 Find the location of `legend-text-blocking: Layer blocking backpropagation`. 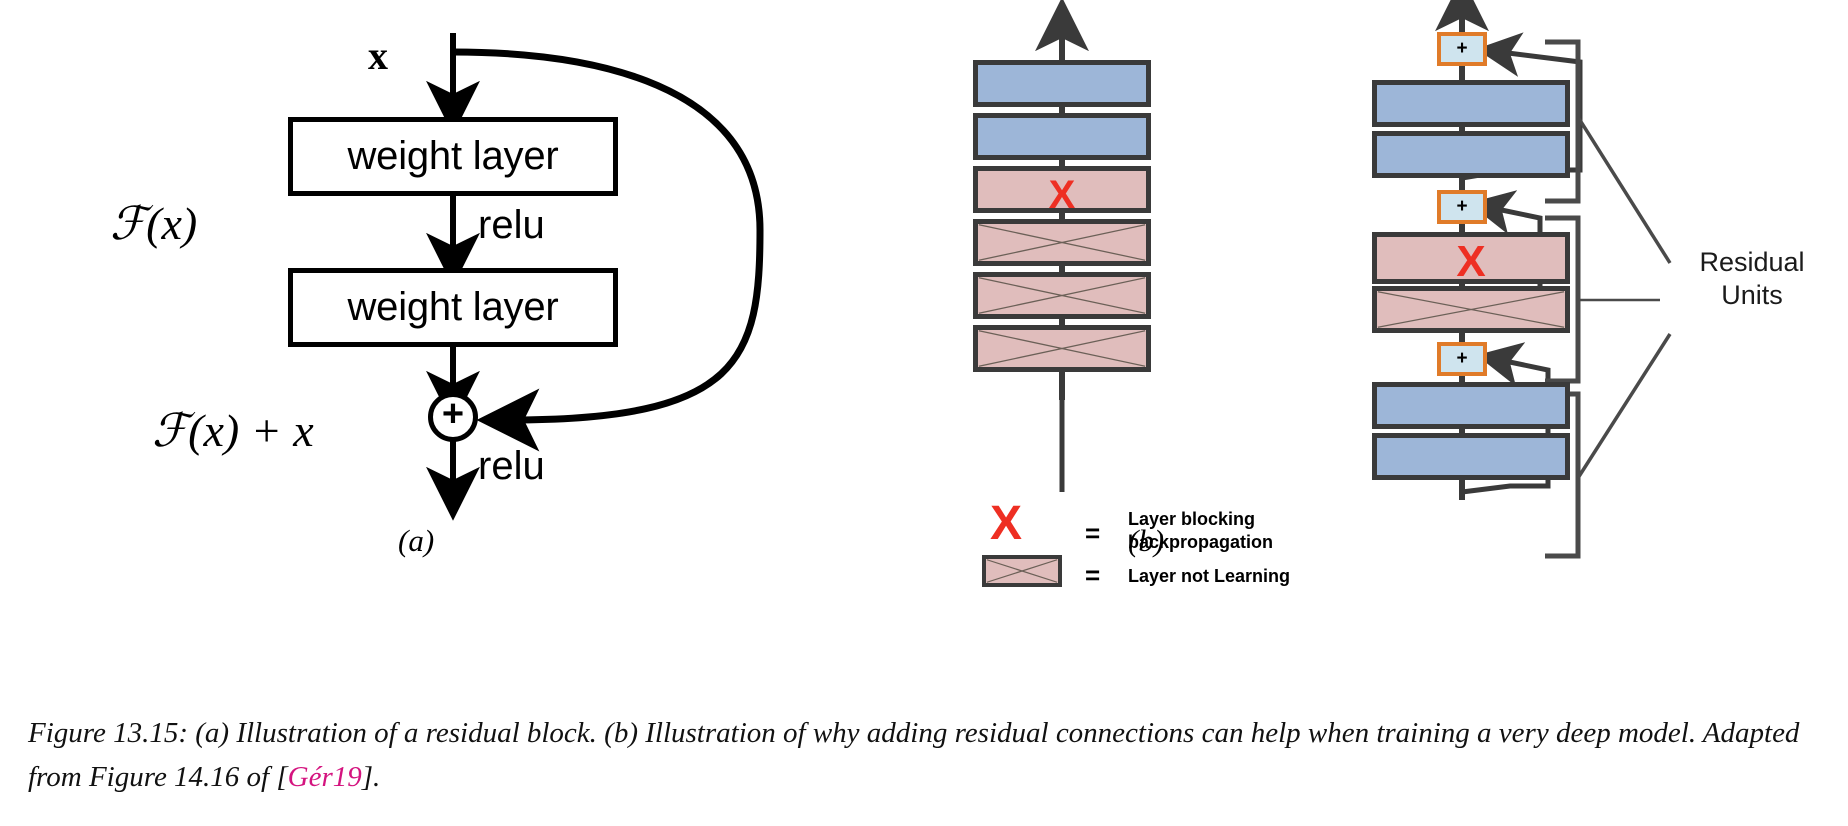

legend-text-blocking: Layer blocking backpropagation is located at coordinates (1201, 530).